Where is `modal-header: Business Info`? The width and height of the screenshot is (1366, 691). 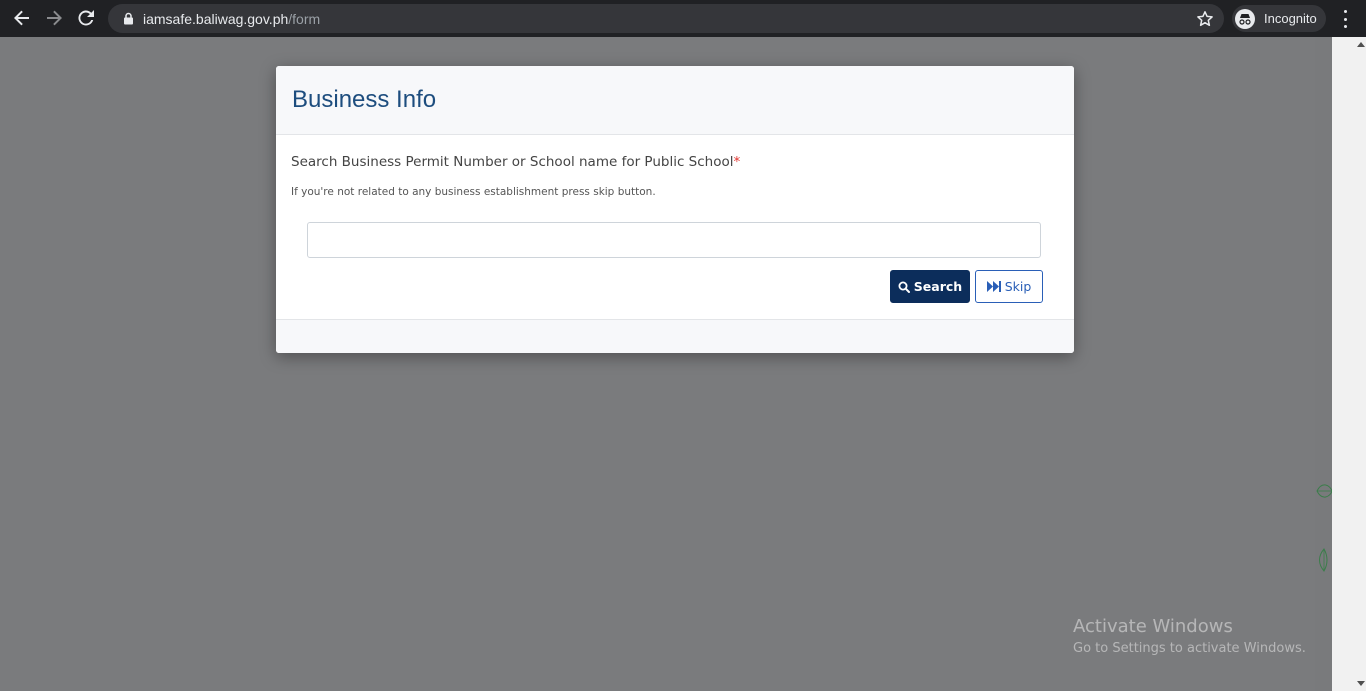
modal-header: Business Info is located at coordinates (675, 100).